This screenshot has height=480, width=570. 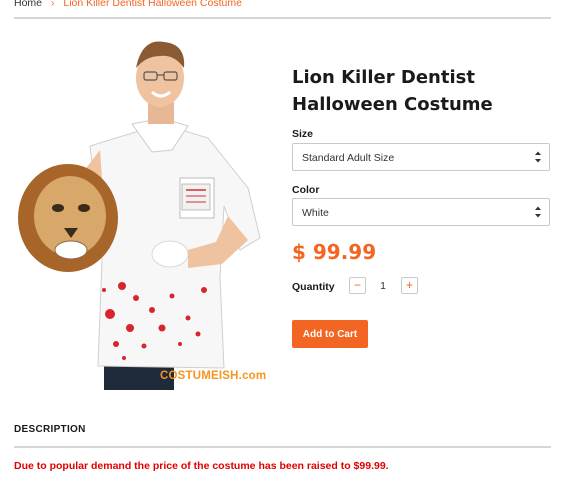 What do you see at coordinates (315, 213) in the screenshot?
I see `color-select-value: White` at bounding box center [315, 213].